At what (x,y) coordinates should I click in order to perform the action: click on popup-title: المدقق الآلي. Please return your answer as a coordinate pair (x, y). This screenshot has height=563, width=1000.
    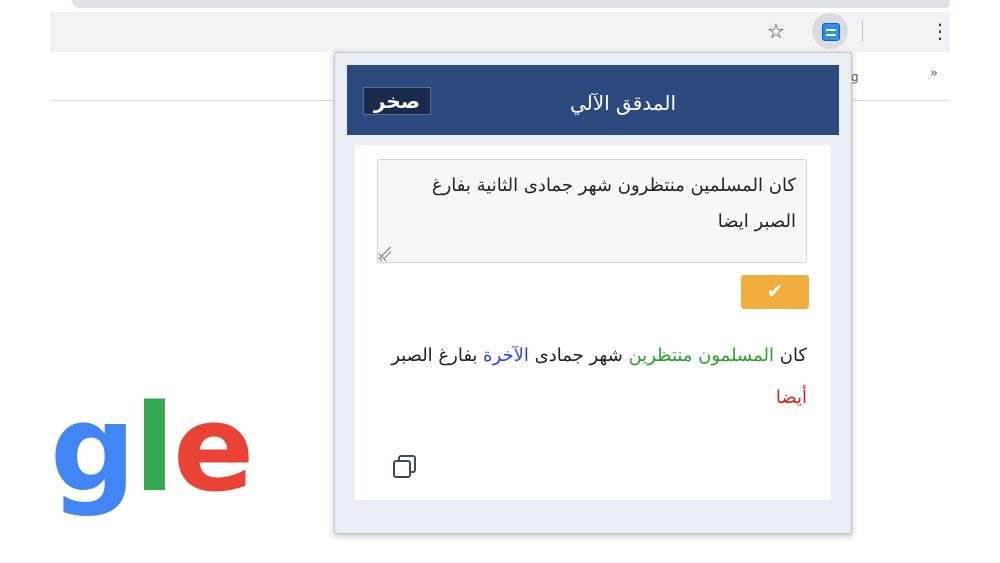
    Looking at the image, I should click on (623, 103).